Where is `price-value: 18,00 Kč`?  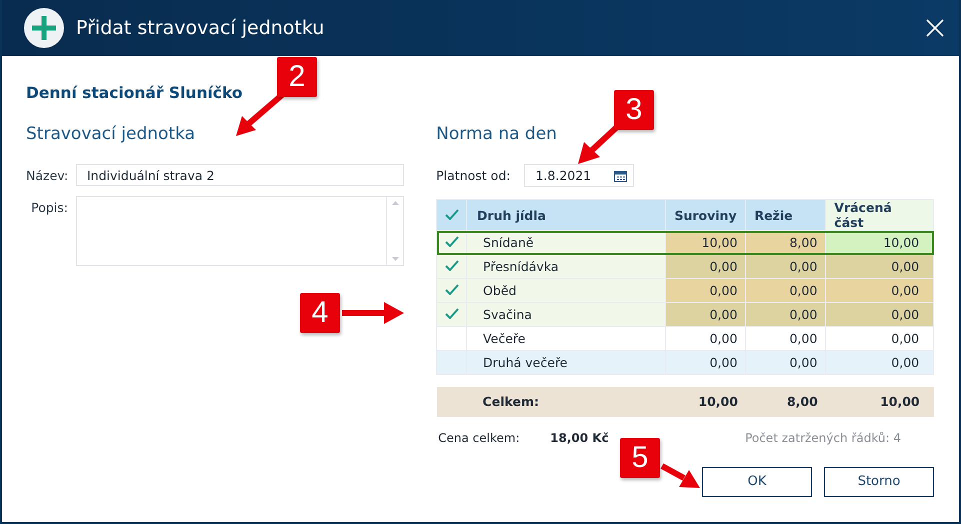 price-value: 18,00 Kč is located at coordinates (580, 437).